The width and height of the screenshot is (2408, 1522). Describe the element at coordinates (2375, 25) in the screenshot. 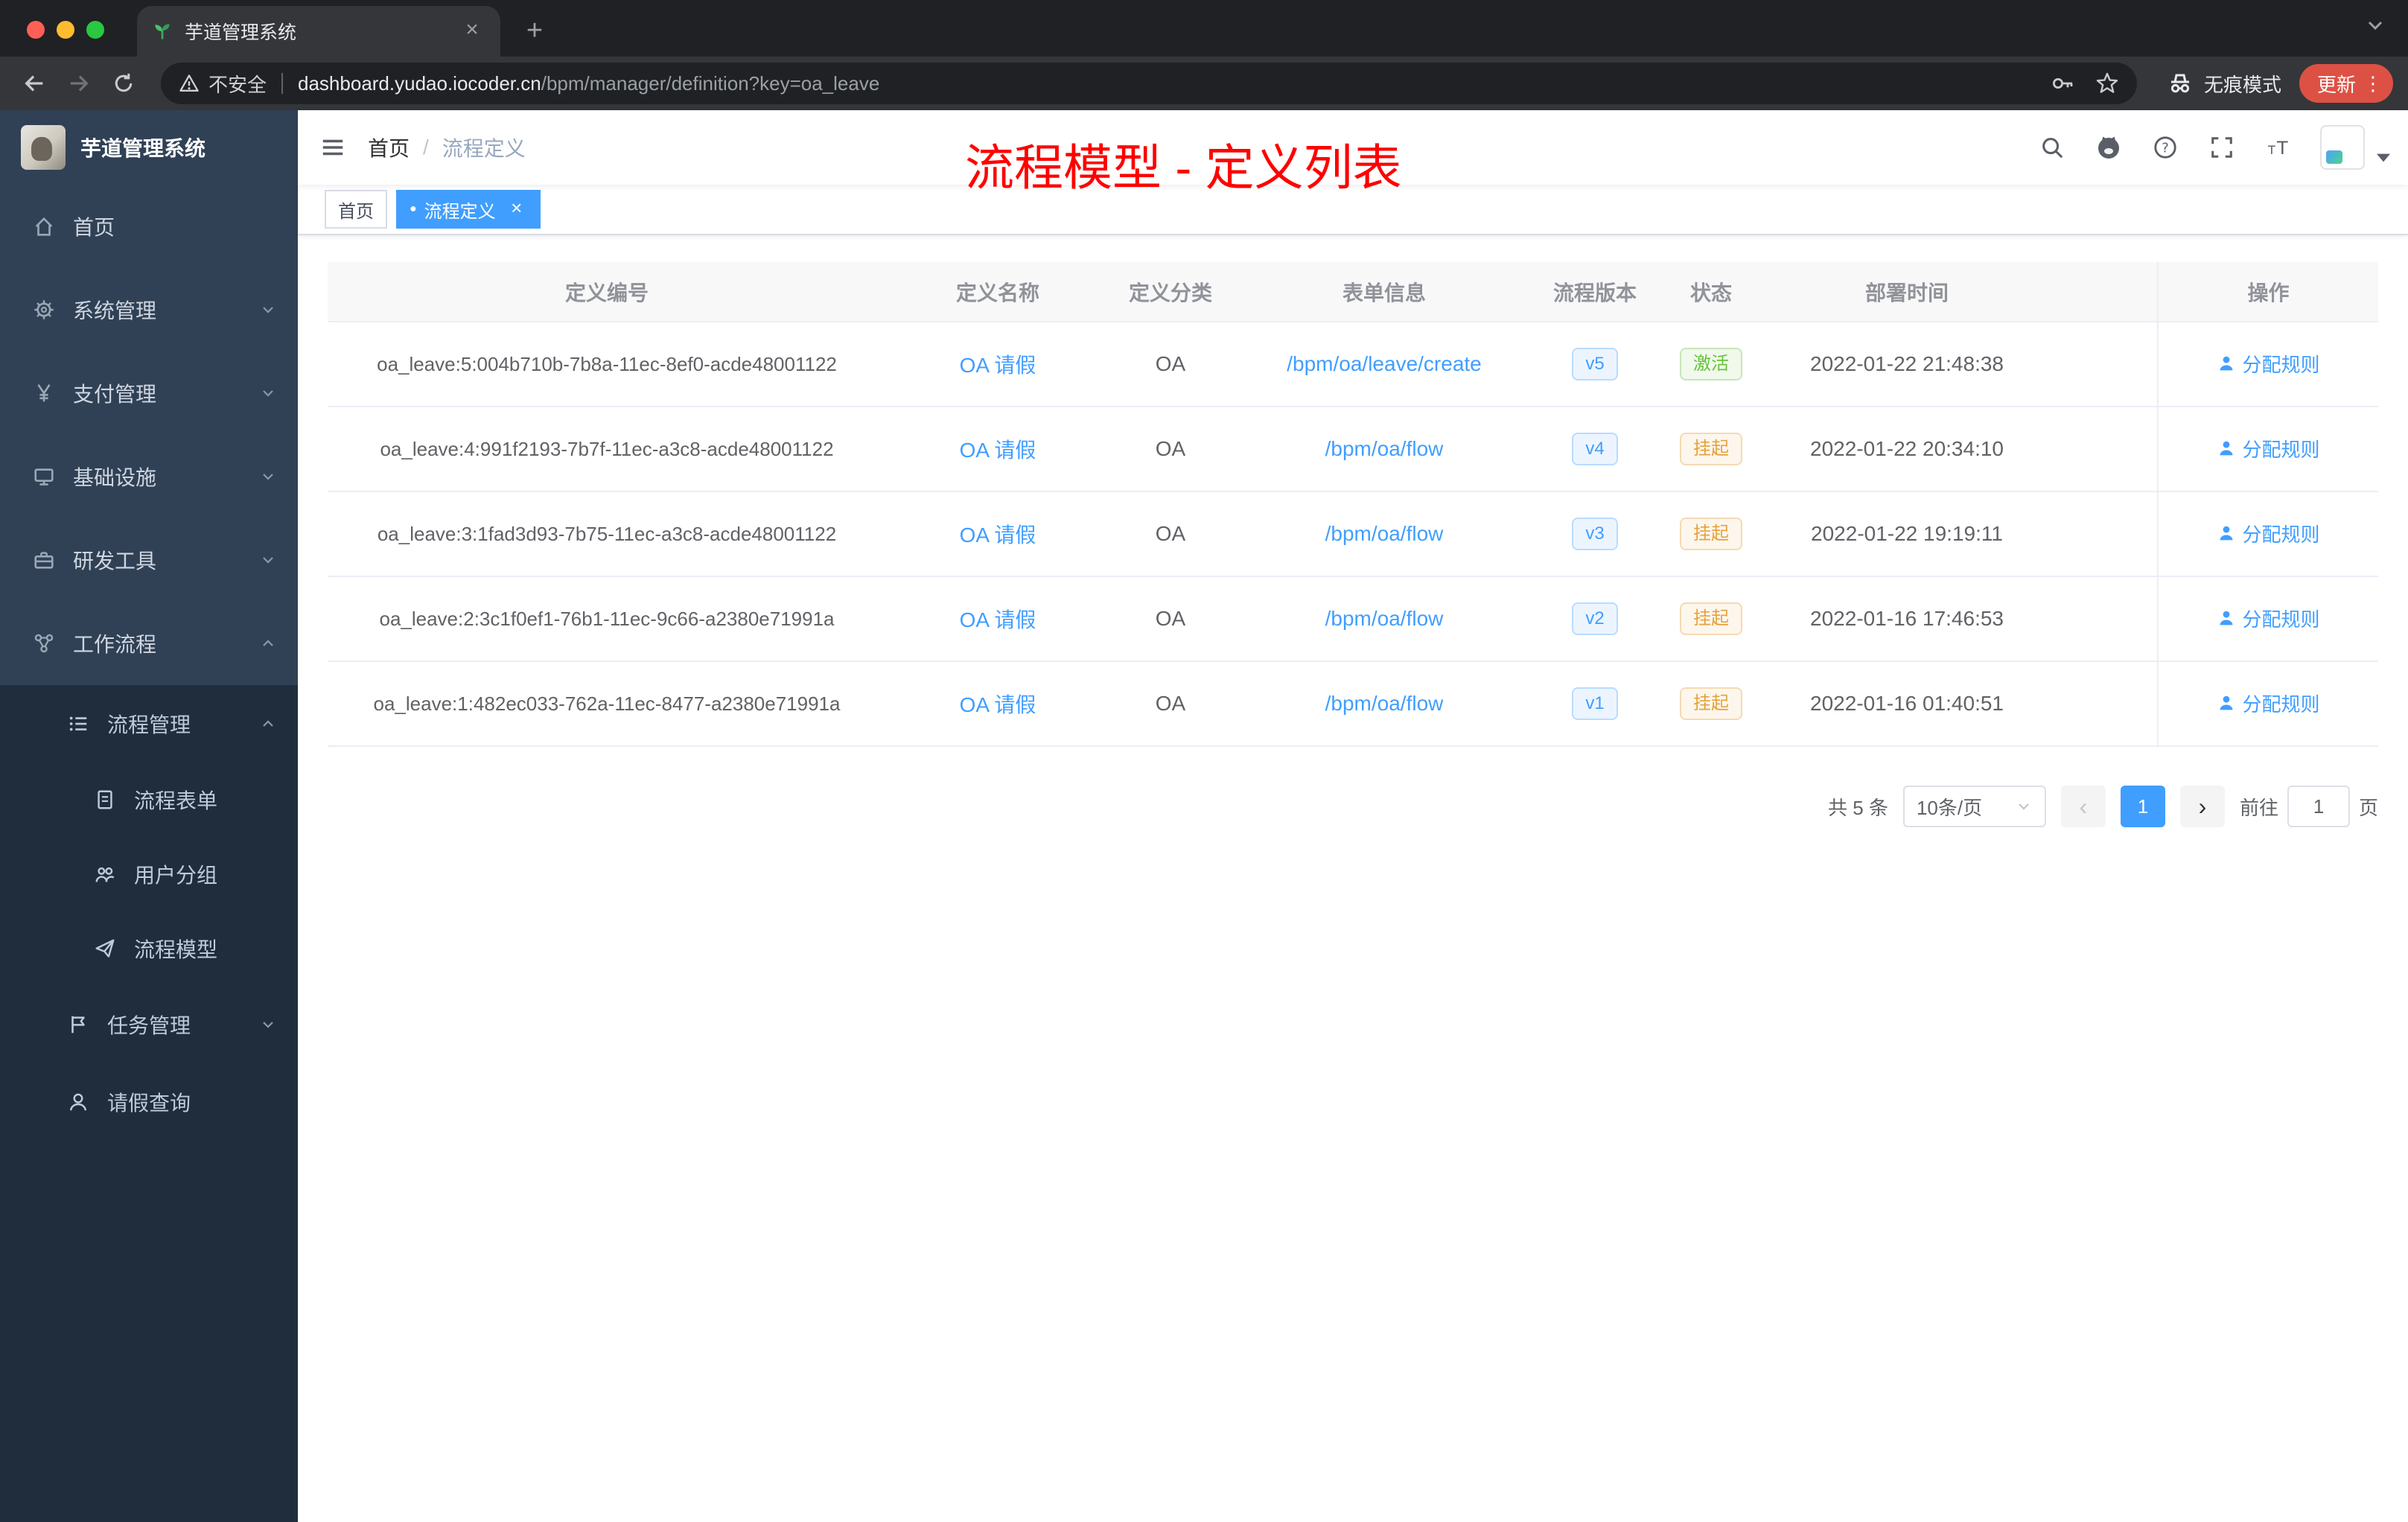

I see `tab-search-chevron-icon` at that location.